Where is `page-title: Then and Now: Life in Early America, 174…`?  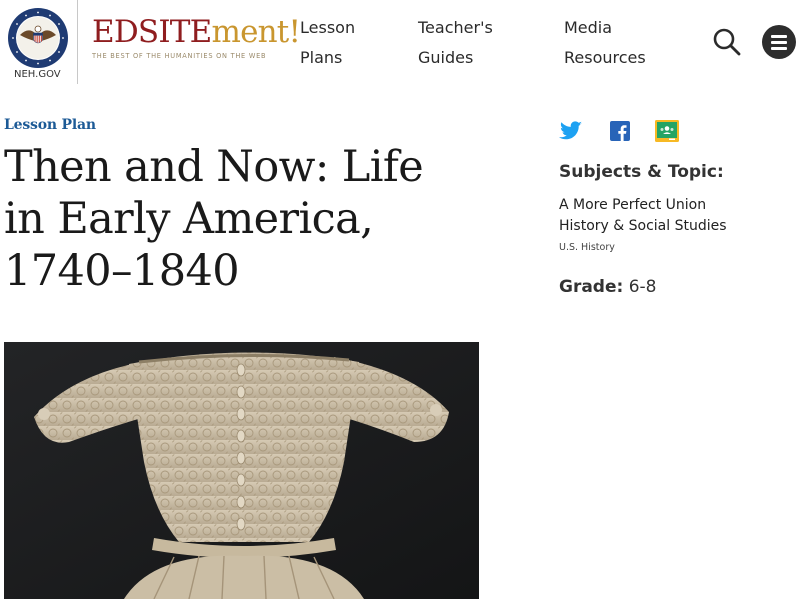 page-title: Then and Now: Life in Early America, 174… is located at coordinates (214, 219).